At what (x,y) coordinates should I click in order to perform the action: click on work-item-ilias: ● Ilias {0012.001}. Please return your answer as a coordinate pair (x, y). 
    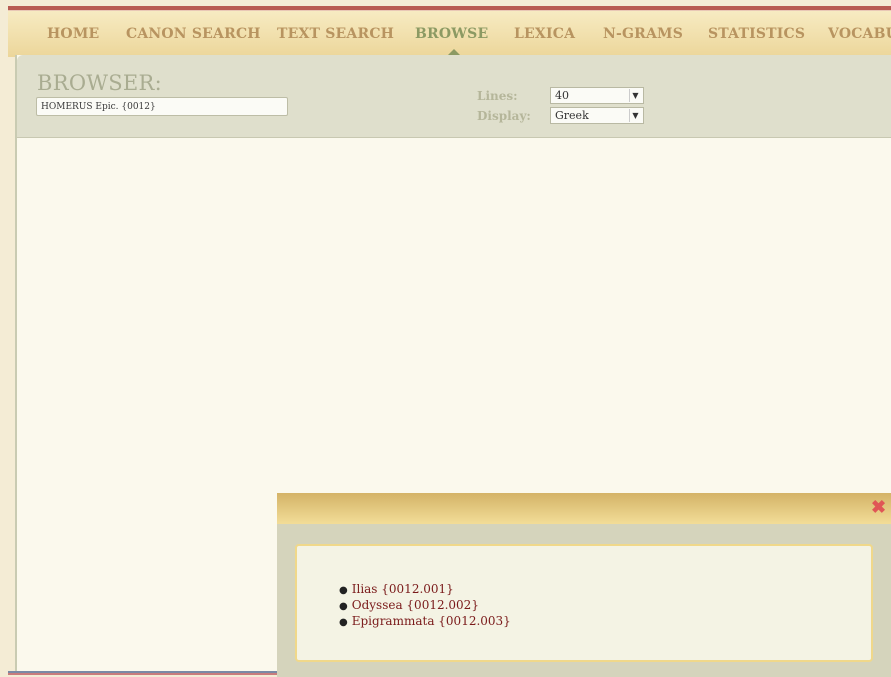
    Looking at the image, I should click on (425, 590).